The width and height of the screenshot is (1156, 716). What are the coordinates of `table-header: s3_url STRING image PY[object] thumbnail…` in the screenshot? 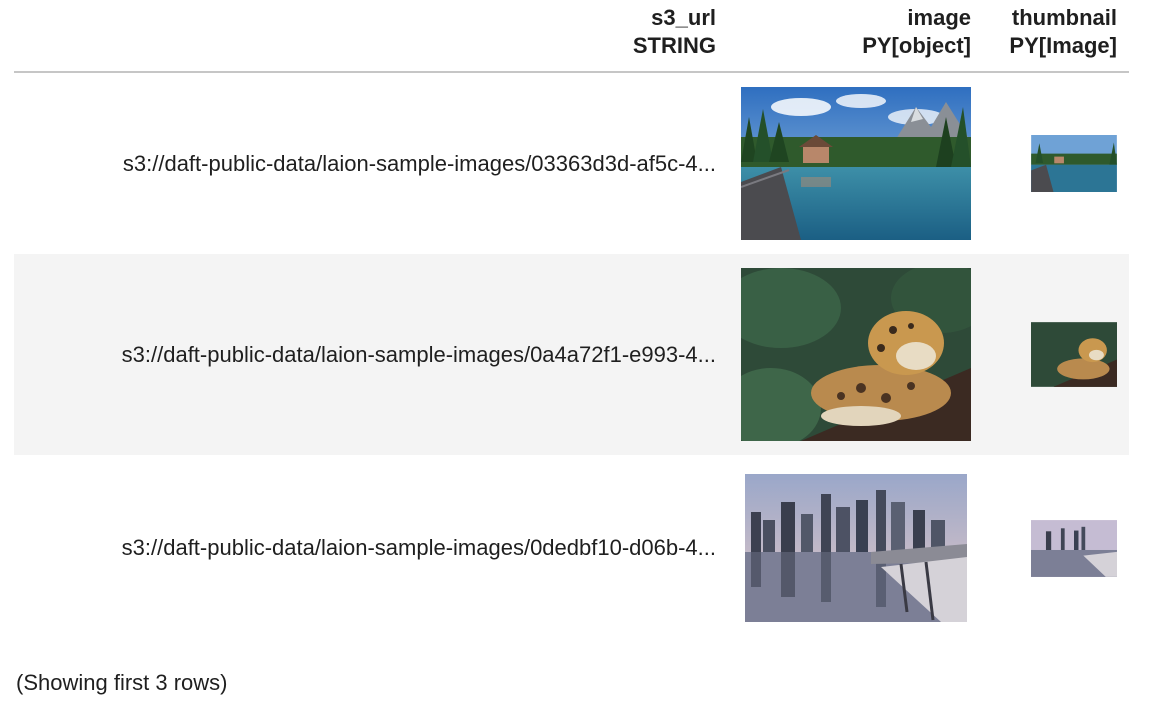 It's located at (571, 36).